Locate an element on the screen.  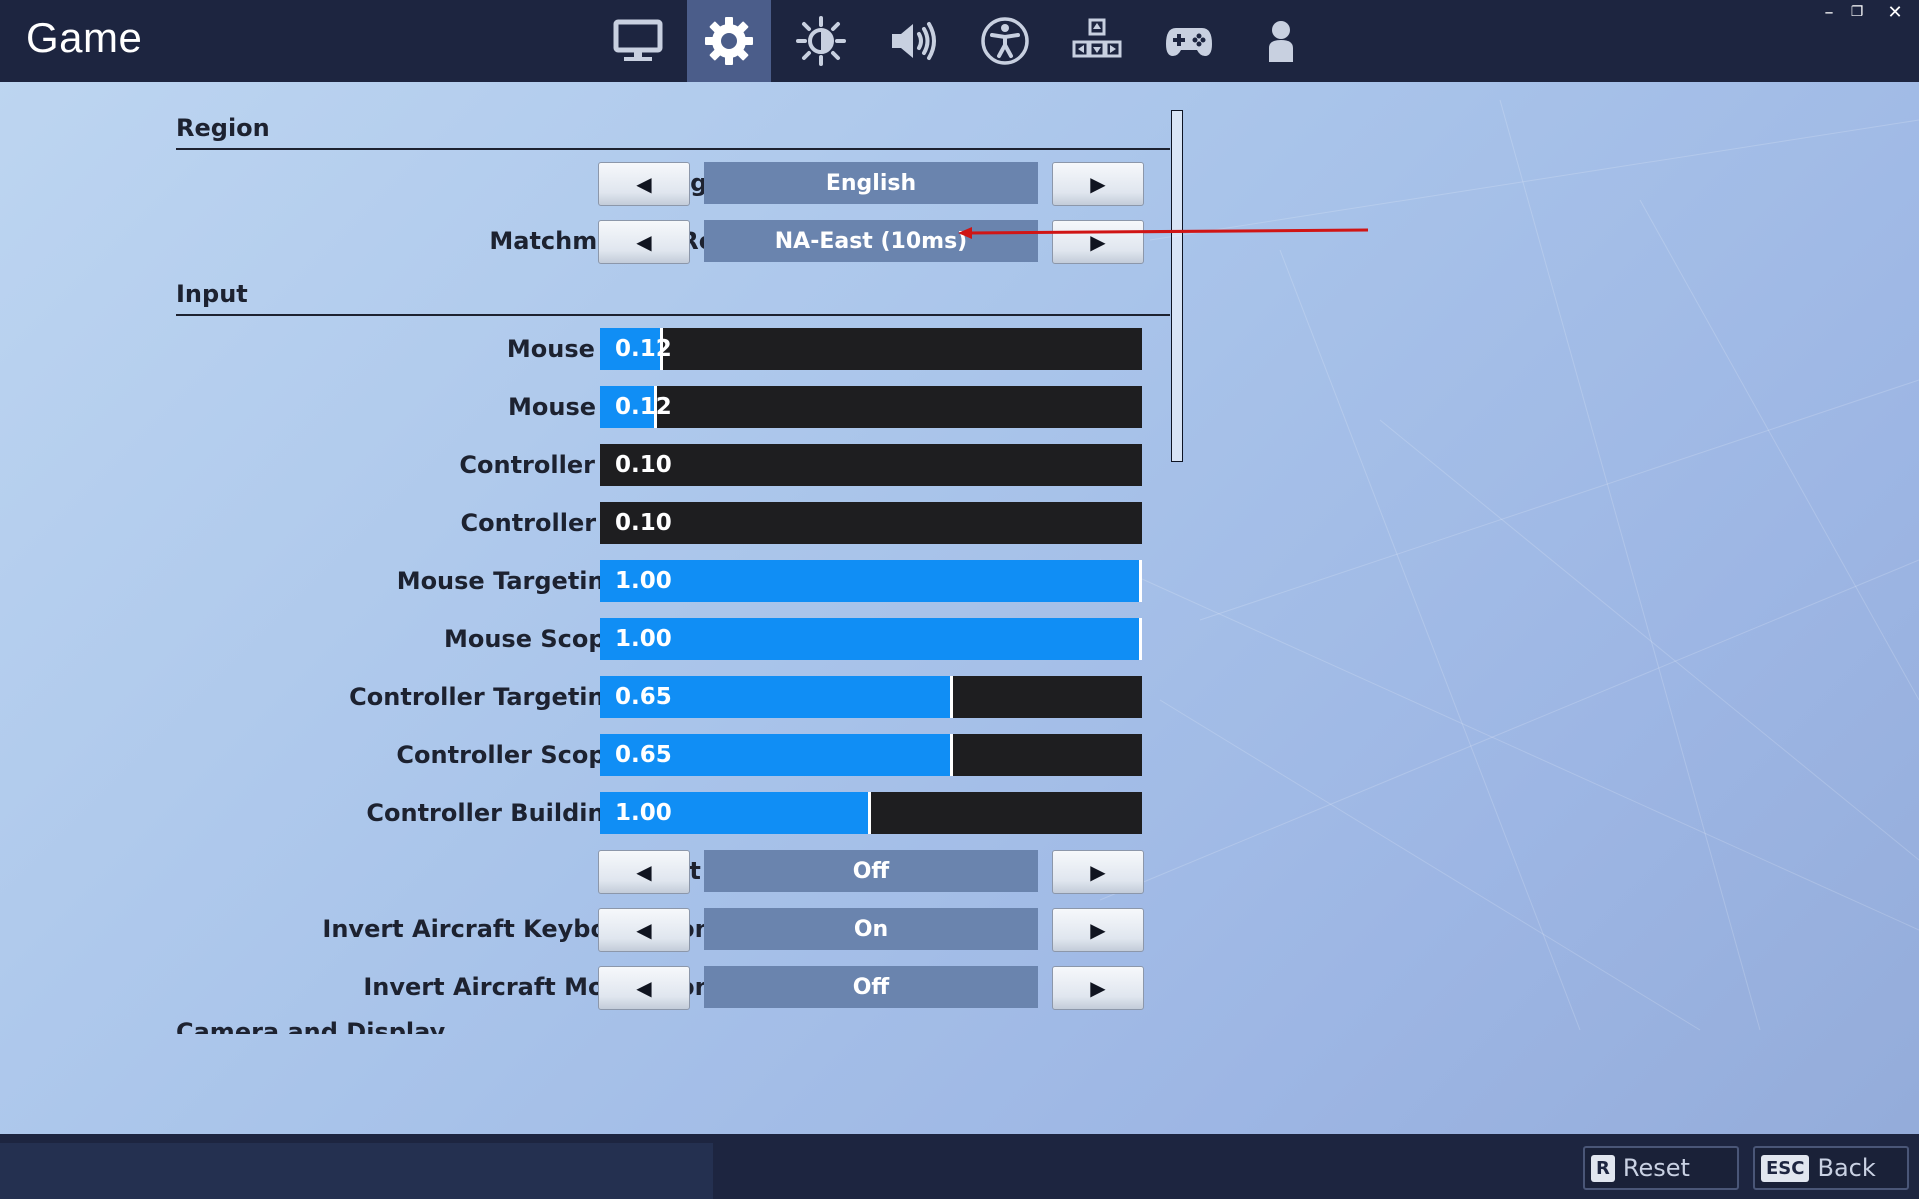
setting-row-controller-sensitivity-y: Controller Sensitivity Y0.10 is located at coordinates (676, 523).